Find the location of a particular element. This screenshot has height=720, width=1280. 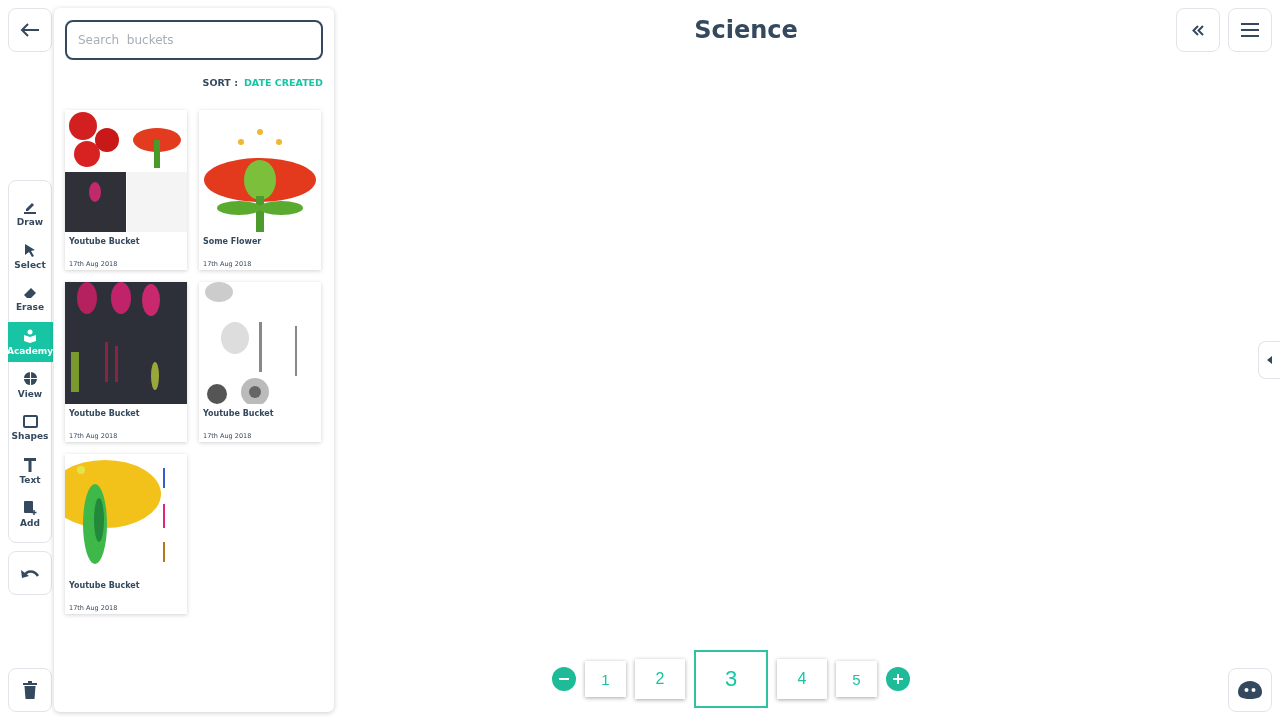

text-icon is located at coordinates (30, 464).